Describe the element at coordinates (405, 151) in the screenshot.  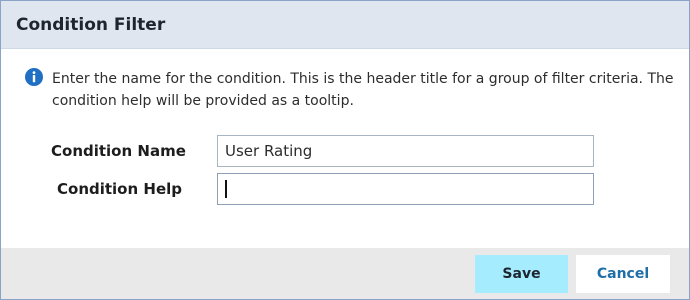
I see `condition-name-input` at that location.